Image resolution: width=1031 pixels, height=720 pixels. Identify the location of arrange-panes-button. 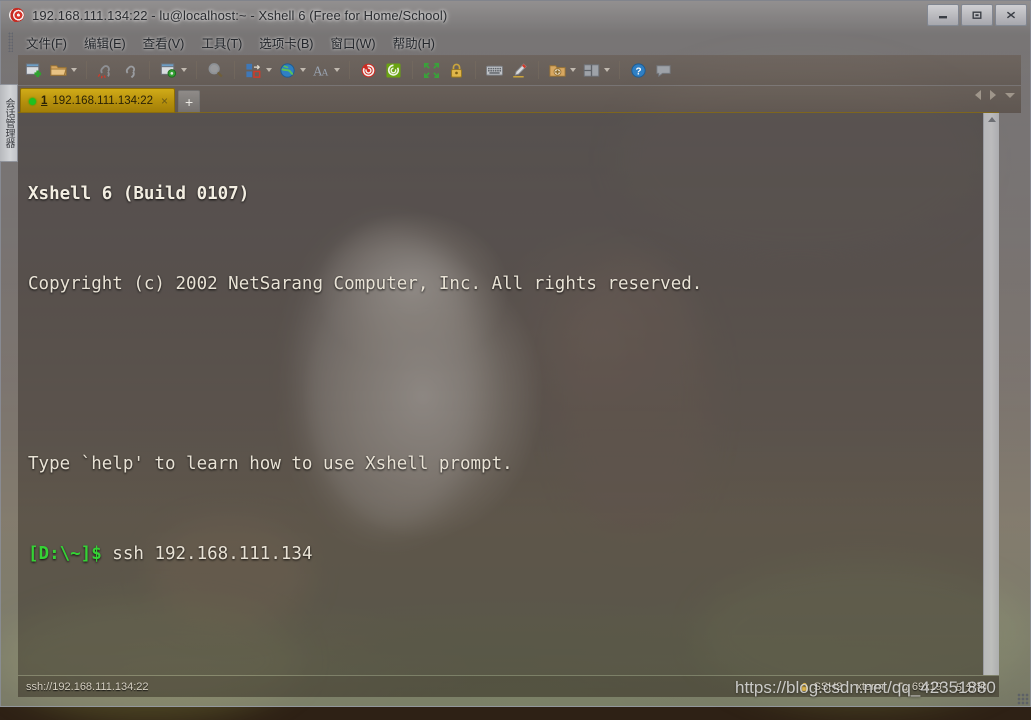
(596, 70).